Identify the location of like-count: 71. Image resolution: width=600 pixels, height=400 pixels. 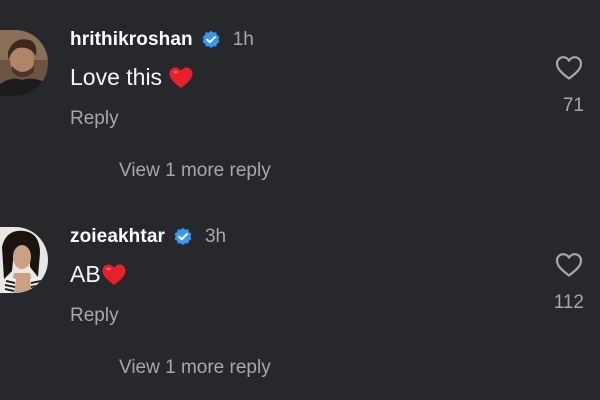
(573, 105).